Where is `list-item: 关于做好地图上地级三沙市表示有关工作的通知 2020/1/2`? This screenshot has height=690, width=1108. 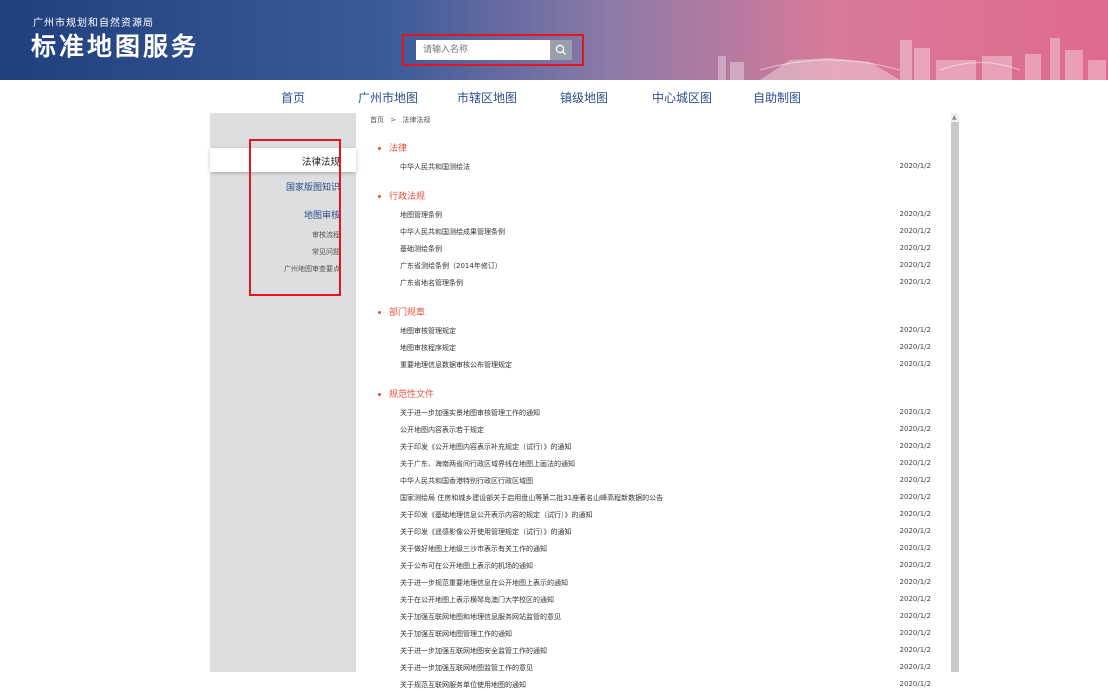 list-item: 关于做好地图上地级三沙市表示有关工作的通知 2020/1/2 is located at coordinates (665, 549).